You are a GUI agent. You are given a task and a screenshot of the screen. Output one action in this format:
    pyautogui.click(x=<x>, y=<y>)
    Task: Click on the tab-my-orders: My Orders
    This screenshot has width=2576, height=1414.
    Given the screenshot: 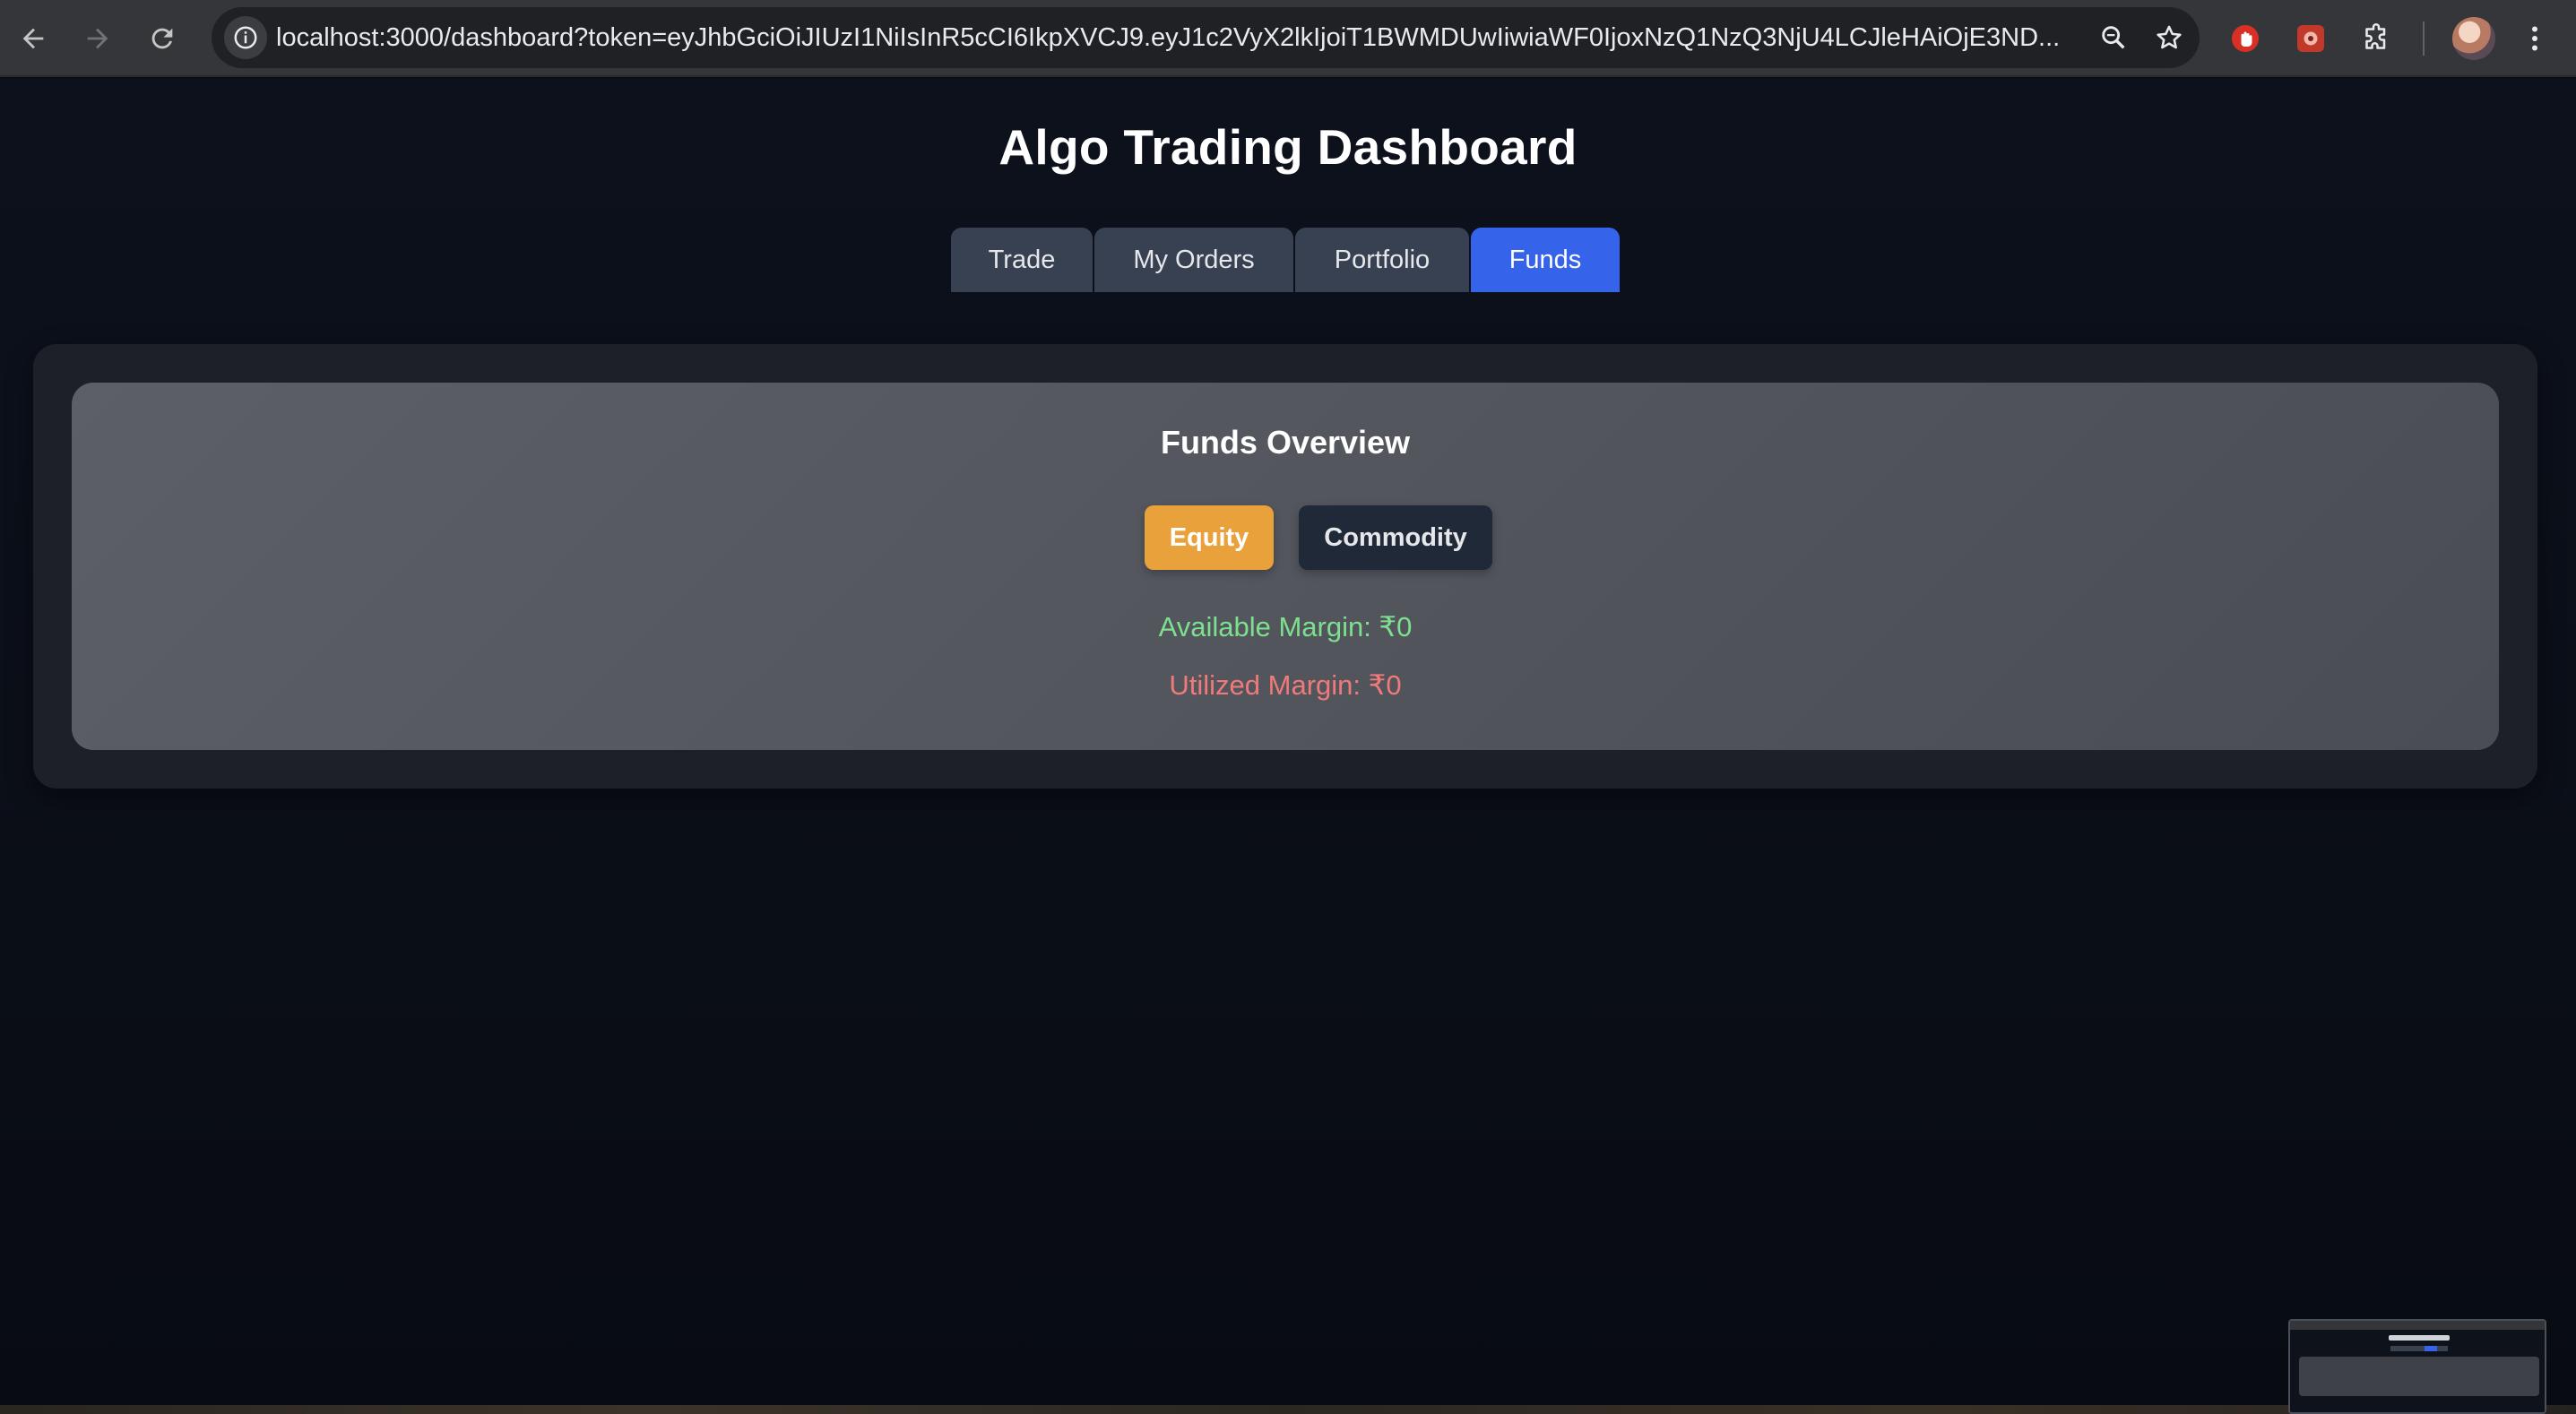 What is the action you would take?
    pyautogui.click(x=1193, y=260)
    